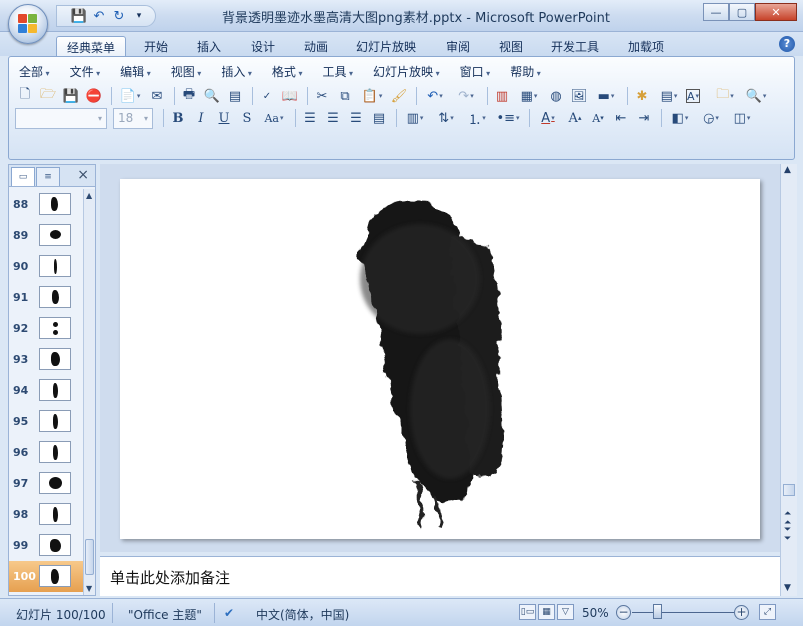 The width and height of the screenshot is (803, 626). I want to click on outline-icon: ▤, so click(235, 96).